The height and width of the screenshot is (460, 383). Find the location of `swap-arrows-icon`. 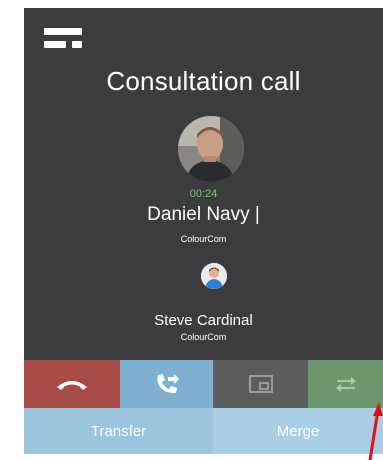

swap-arrows-icon is located at coordinates (345, 384).